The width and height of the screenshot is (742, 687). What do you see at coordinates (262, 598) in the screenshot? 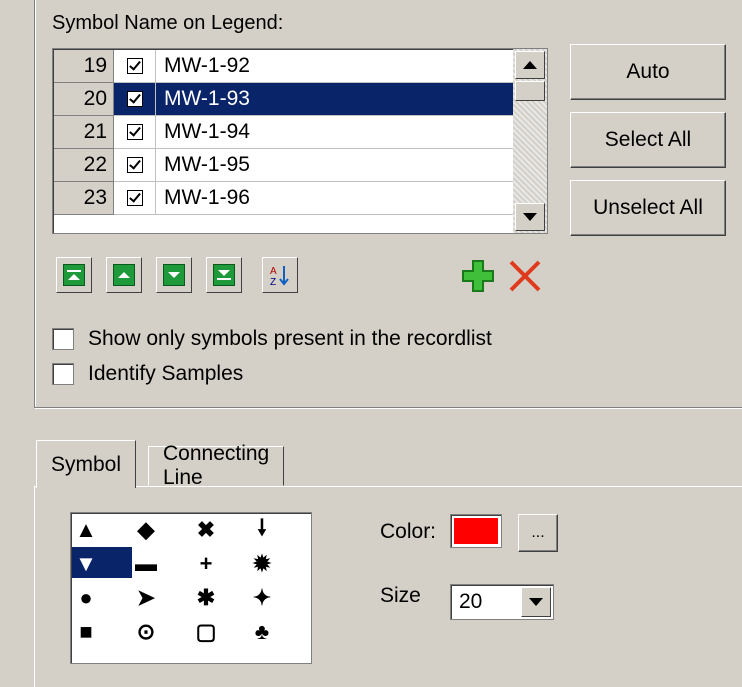
I see `symbol-cell: ✦` at bounding box center [262, 598].